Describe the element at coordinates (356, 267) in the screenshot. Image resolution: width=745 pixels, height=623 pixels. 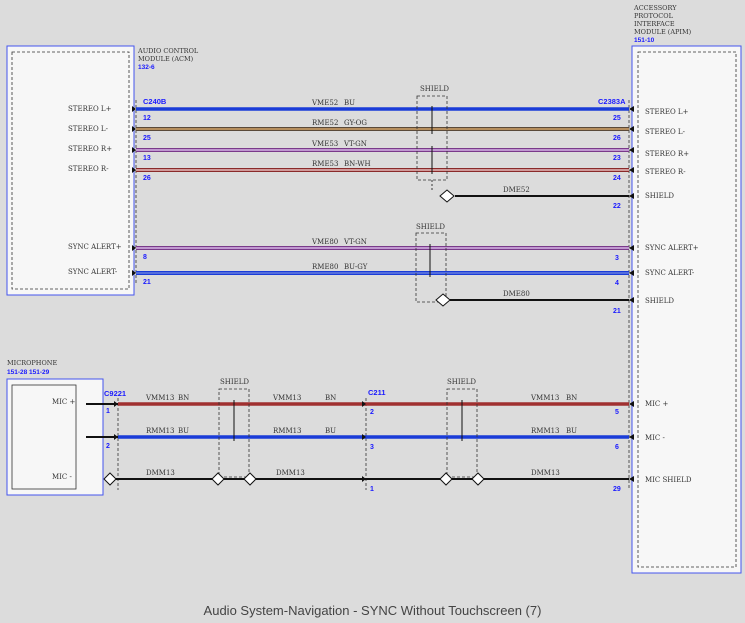
I see `wire-color: BU-GY` at that location.